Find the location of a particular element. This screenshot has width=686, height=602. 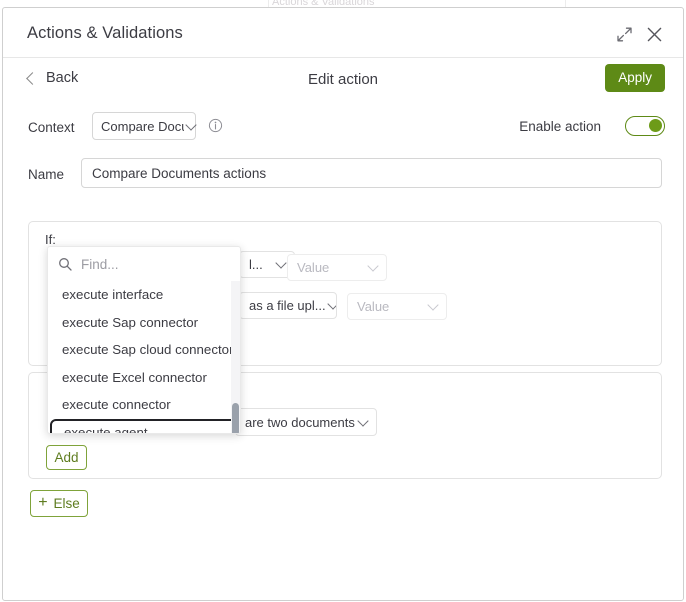

context-select-value: Compare Docu is located at coordinates (142, 126).